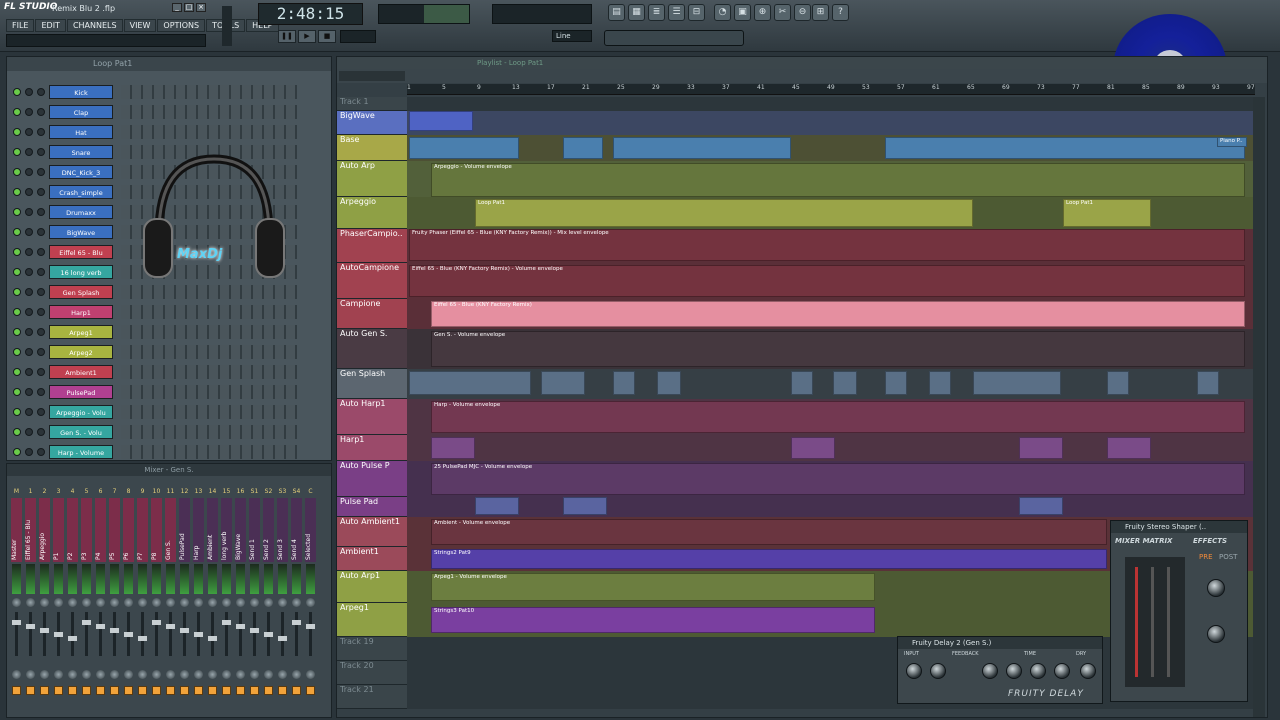 This screenshot has height=720, width=1280. Describe the element at coordinates (169, 412) in the screenshot. I see `channel-row: Arpeggio - Volu` at that location.